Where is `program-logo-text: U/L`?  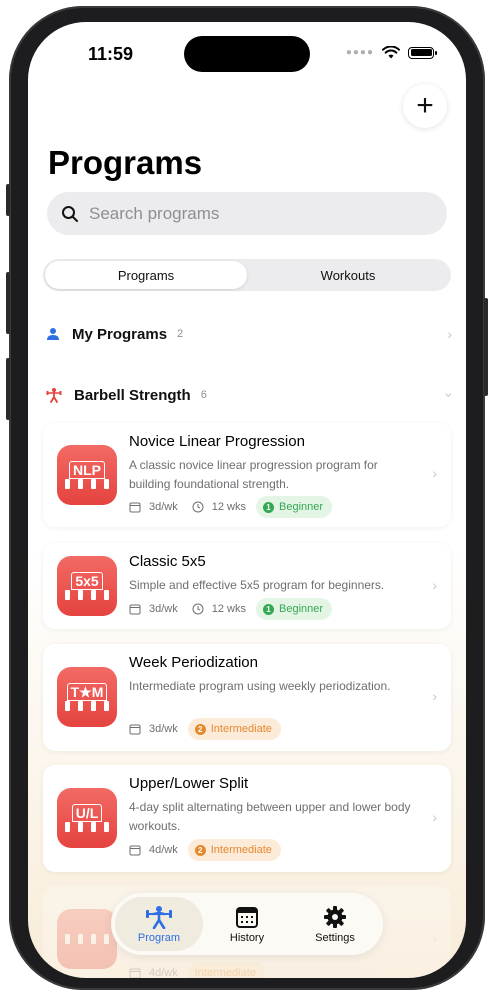 program-logo-text: U/L is located at coordinates (87, 813).